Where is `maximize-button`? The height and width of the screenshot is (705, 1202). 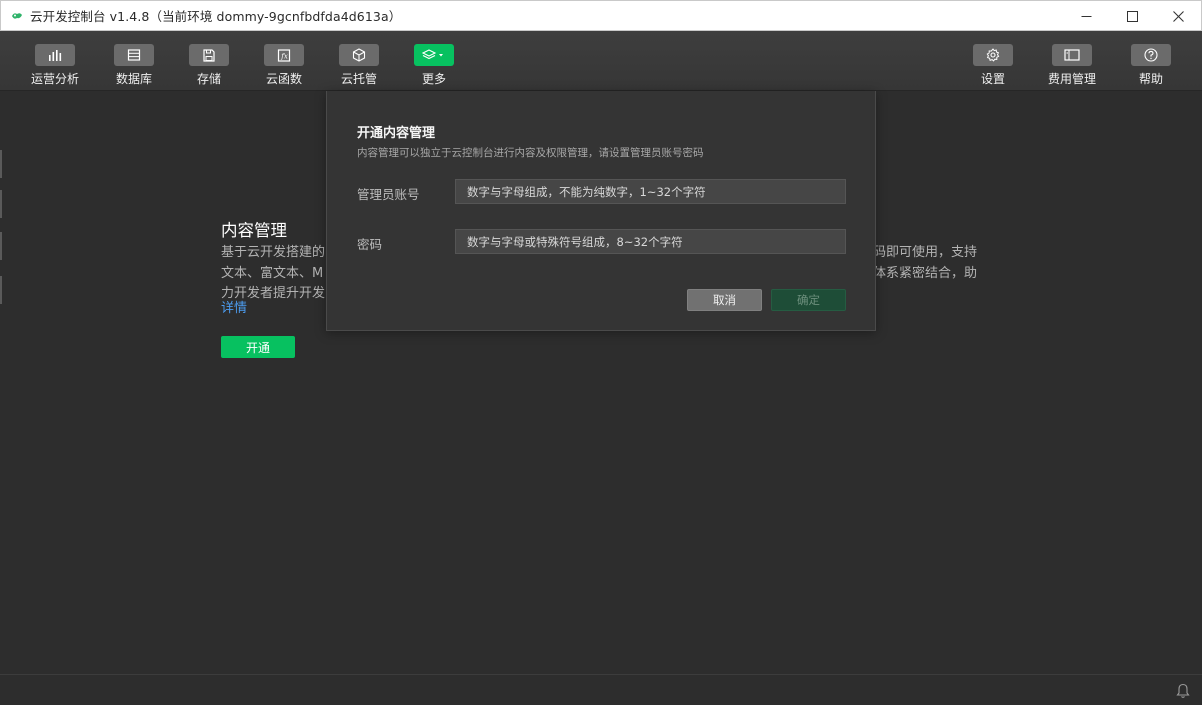 maximize-button is located at coordinates (1132, 16).